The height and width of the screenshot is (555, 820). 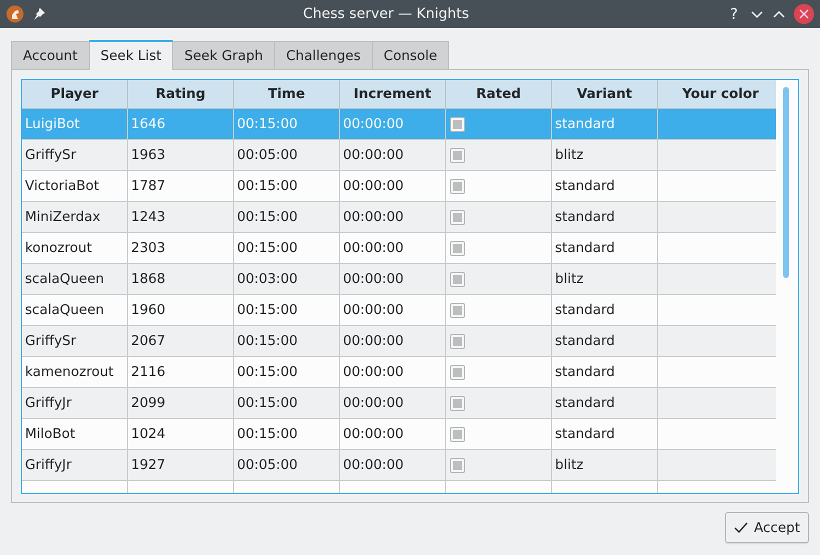 What do you see at coordinates (287, 279) in the screenshot?
I see `table-cell: 00:03:00` at bounding box center [287, 279].